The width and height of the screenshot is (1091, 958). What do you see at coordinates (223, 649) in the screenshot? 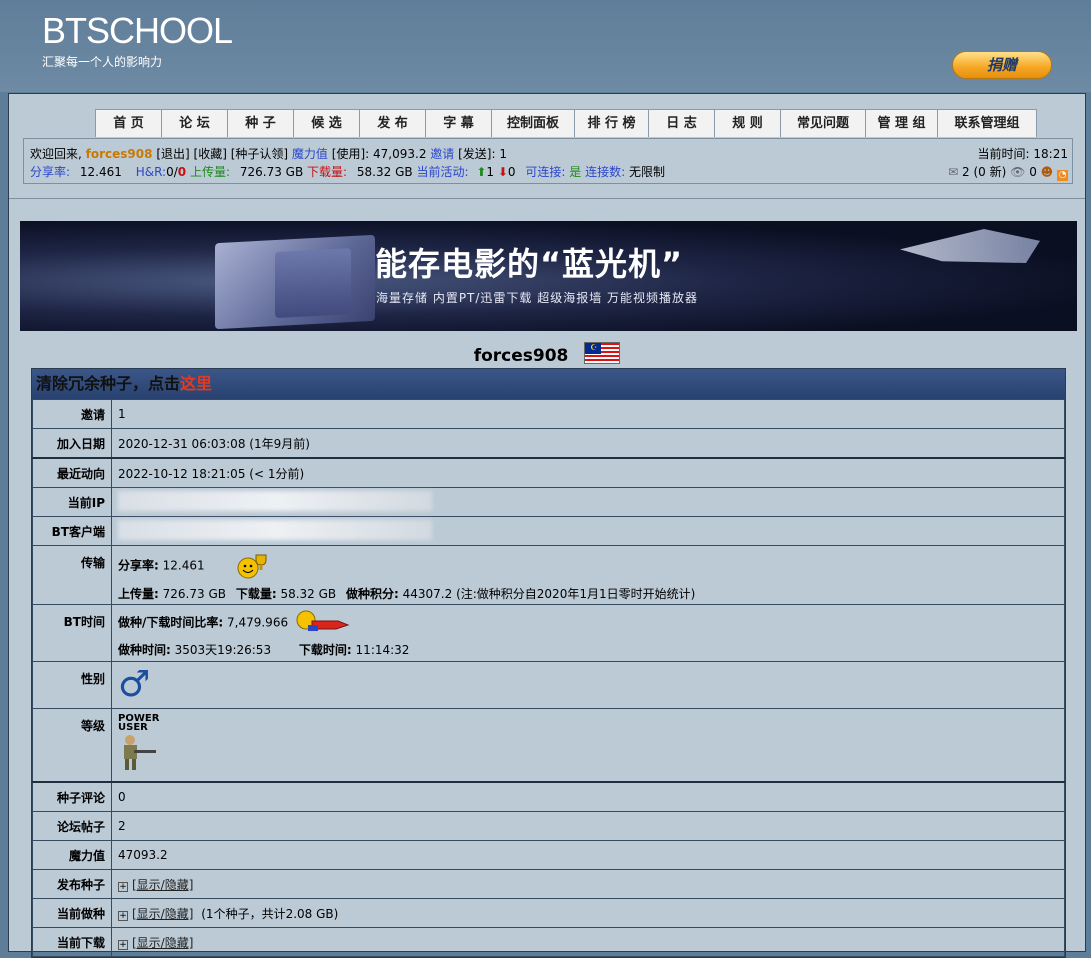
I see `seed-time-value: 3503天19:26:53` at bounding box center [223, 649].